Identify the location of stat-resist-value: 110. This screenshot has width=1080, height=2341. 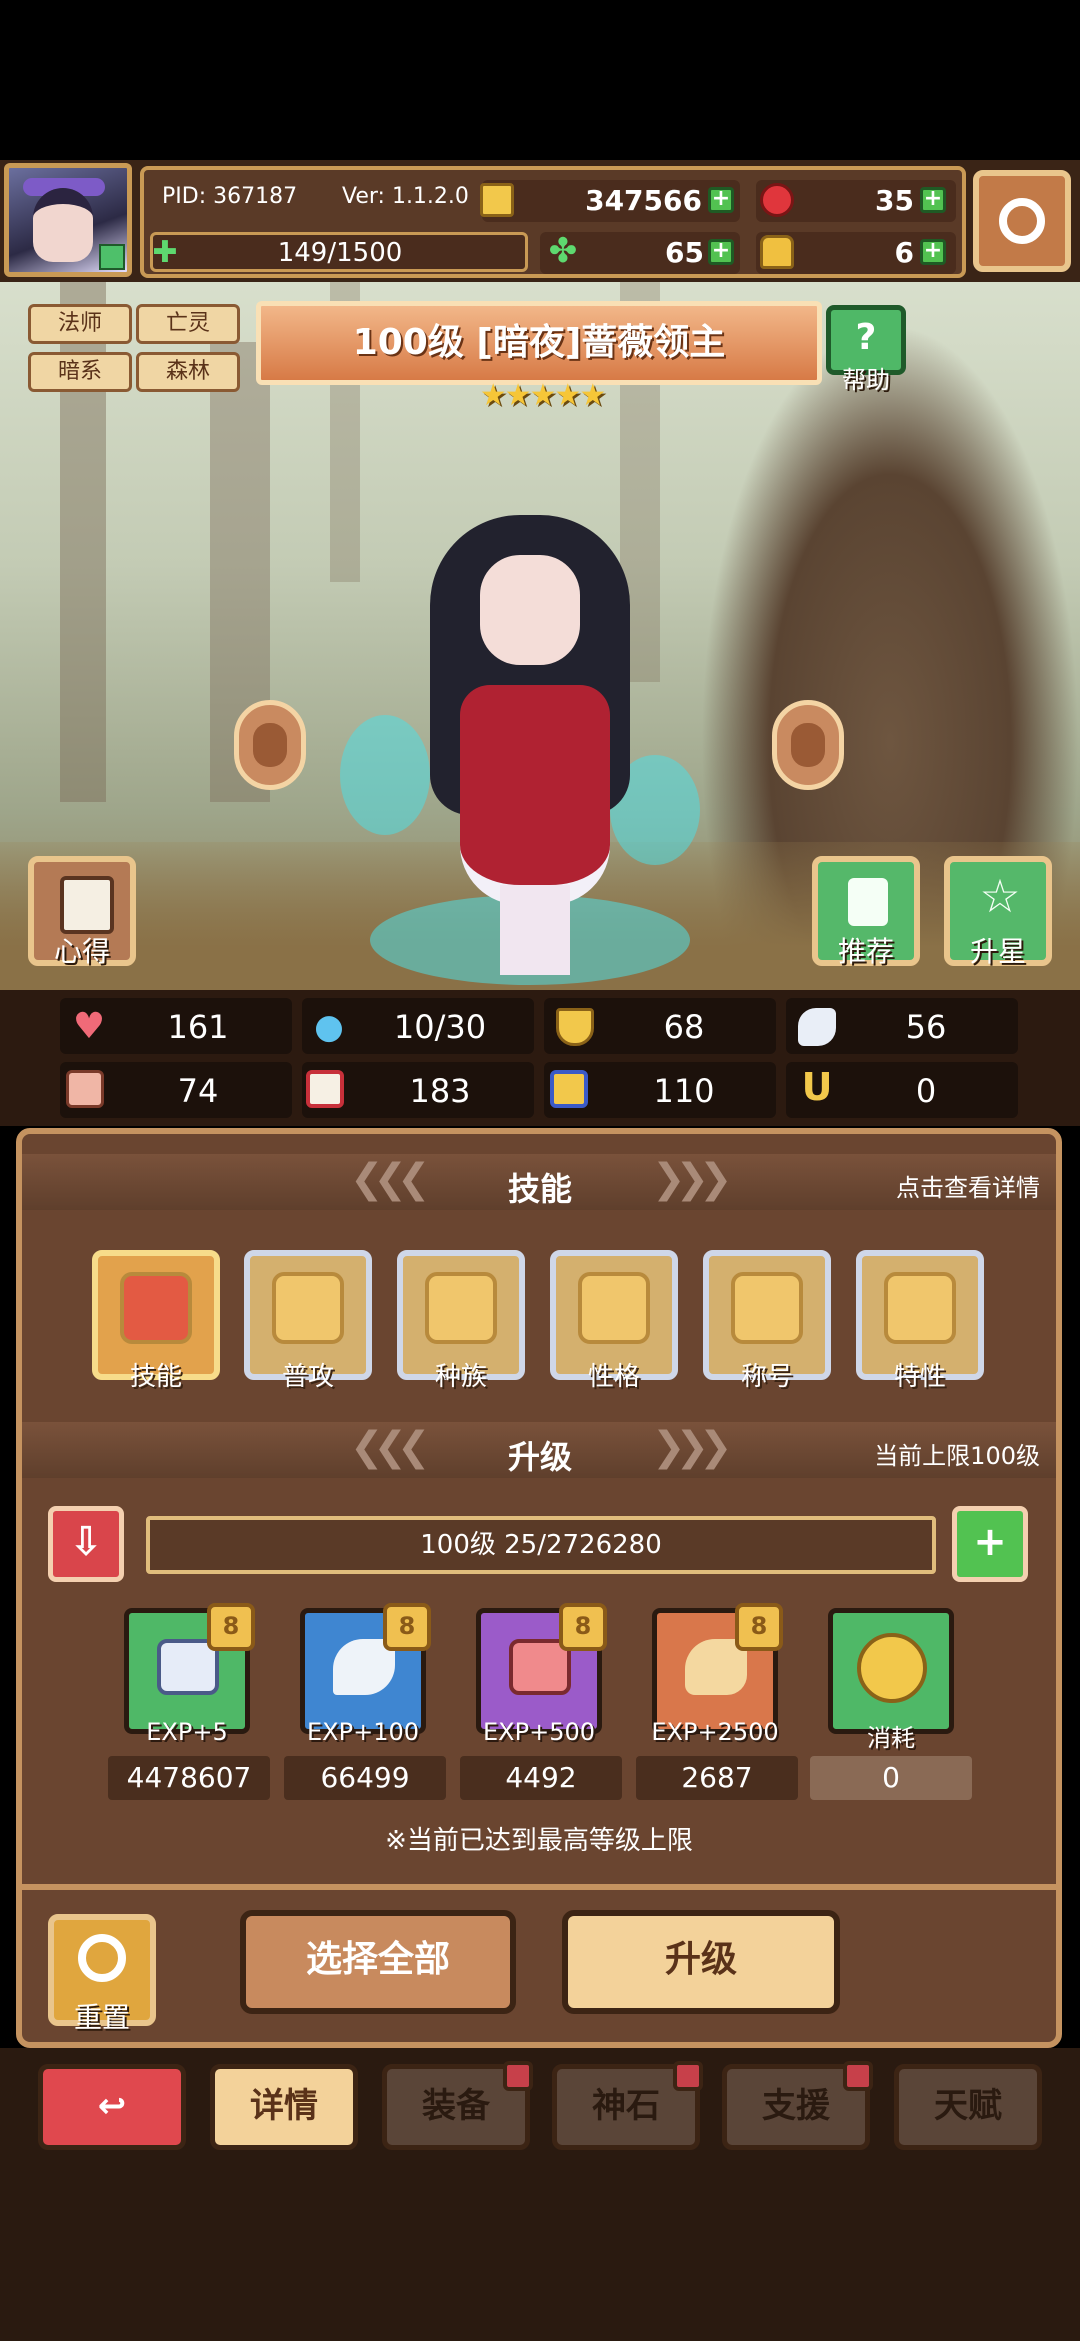
(684, 1091).